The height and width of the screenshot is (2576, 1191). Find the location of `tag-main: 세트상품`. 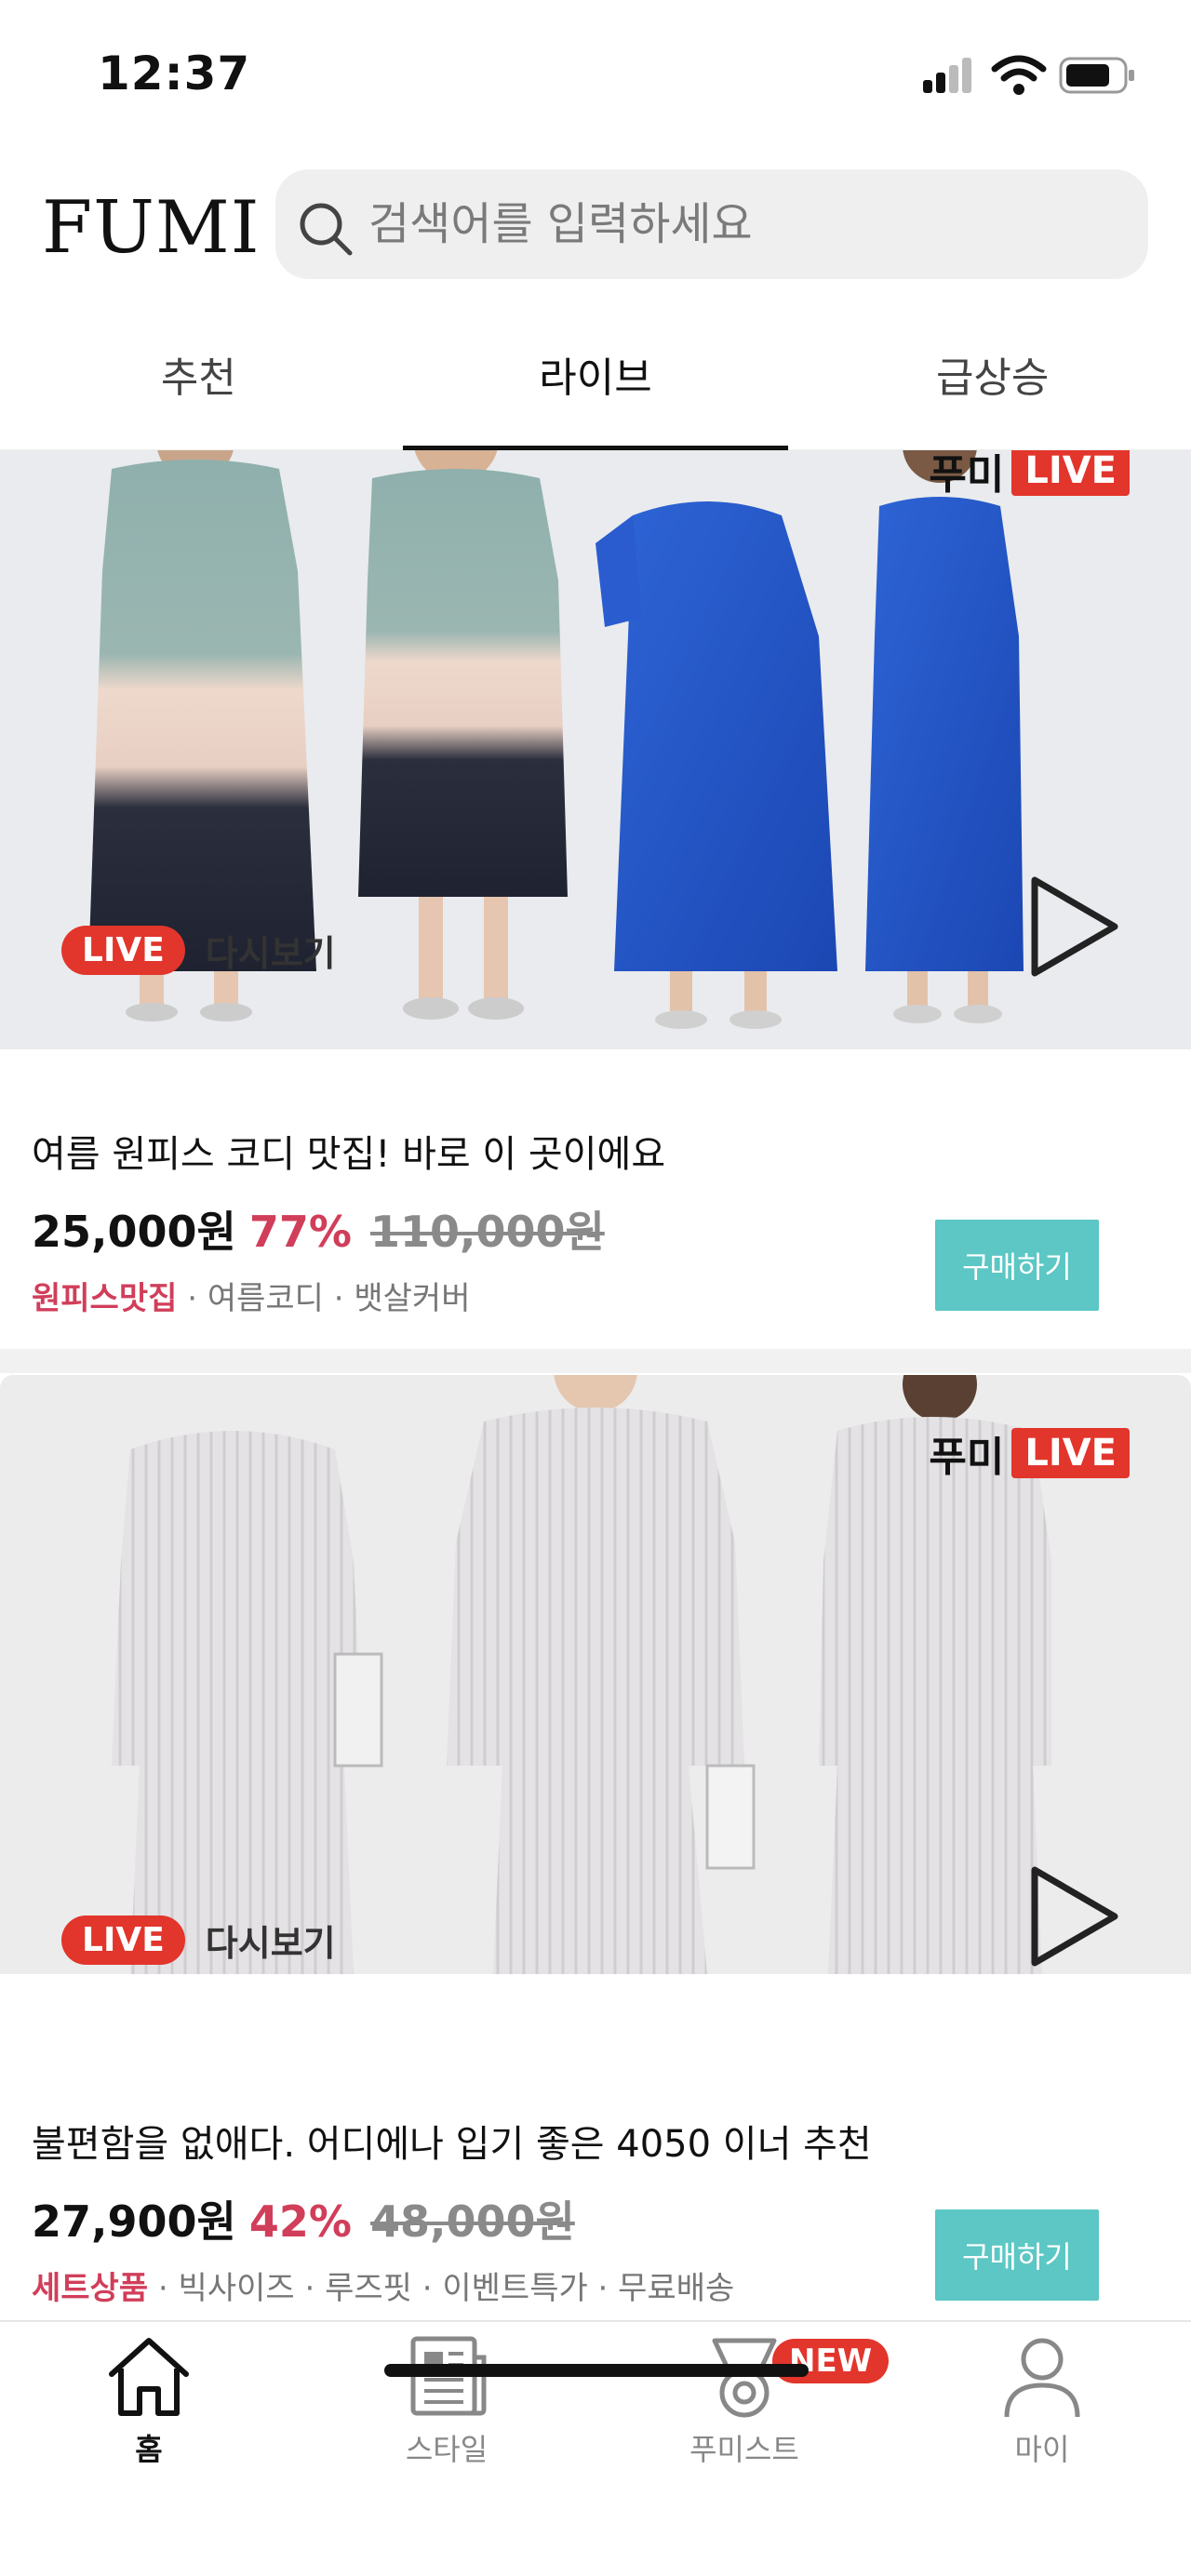

tag-main: 세트상품 is located at coordinates (90, 2288).